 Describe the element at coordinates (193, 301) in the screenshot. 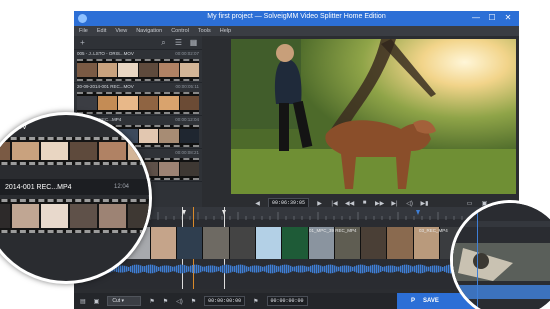

I see `set-start-icon: ⚑` at that location.